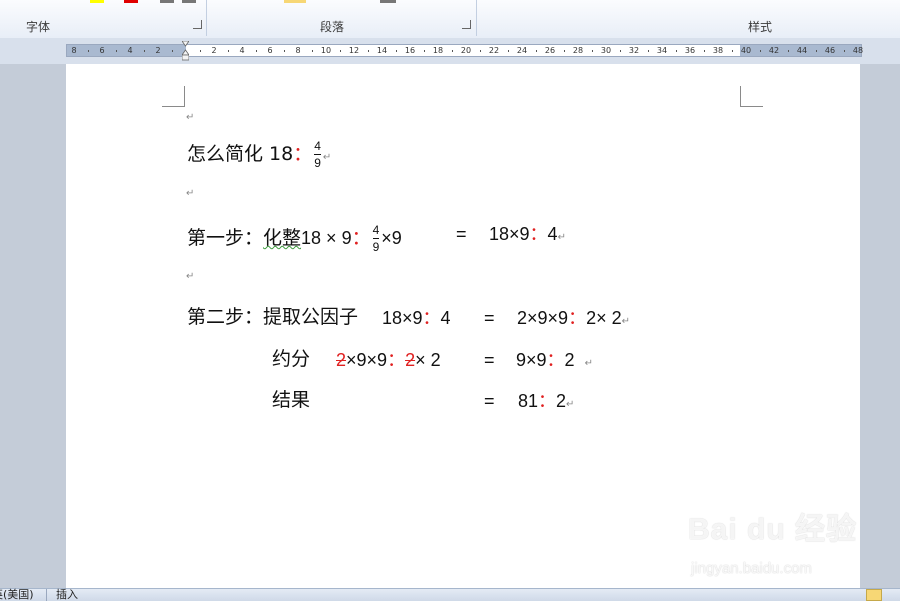  I want to click on ruler-number: 8, so click(74, 50).